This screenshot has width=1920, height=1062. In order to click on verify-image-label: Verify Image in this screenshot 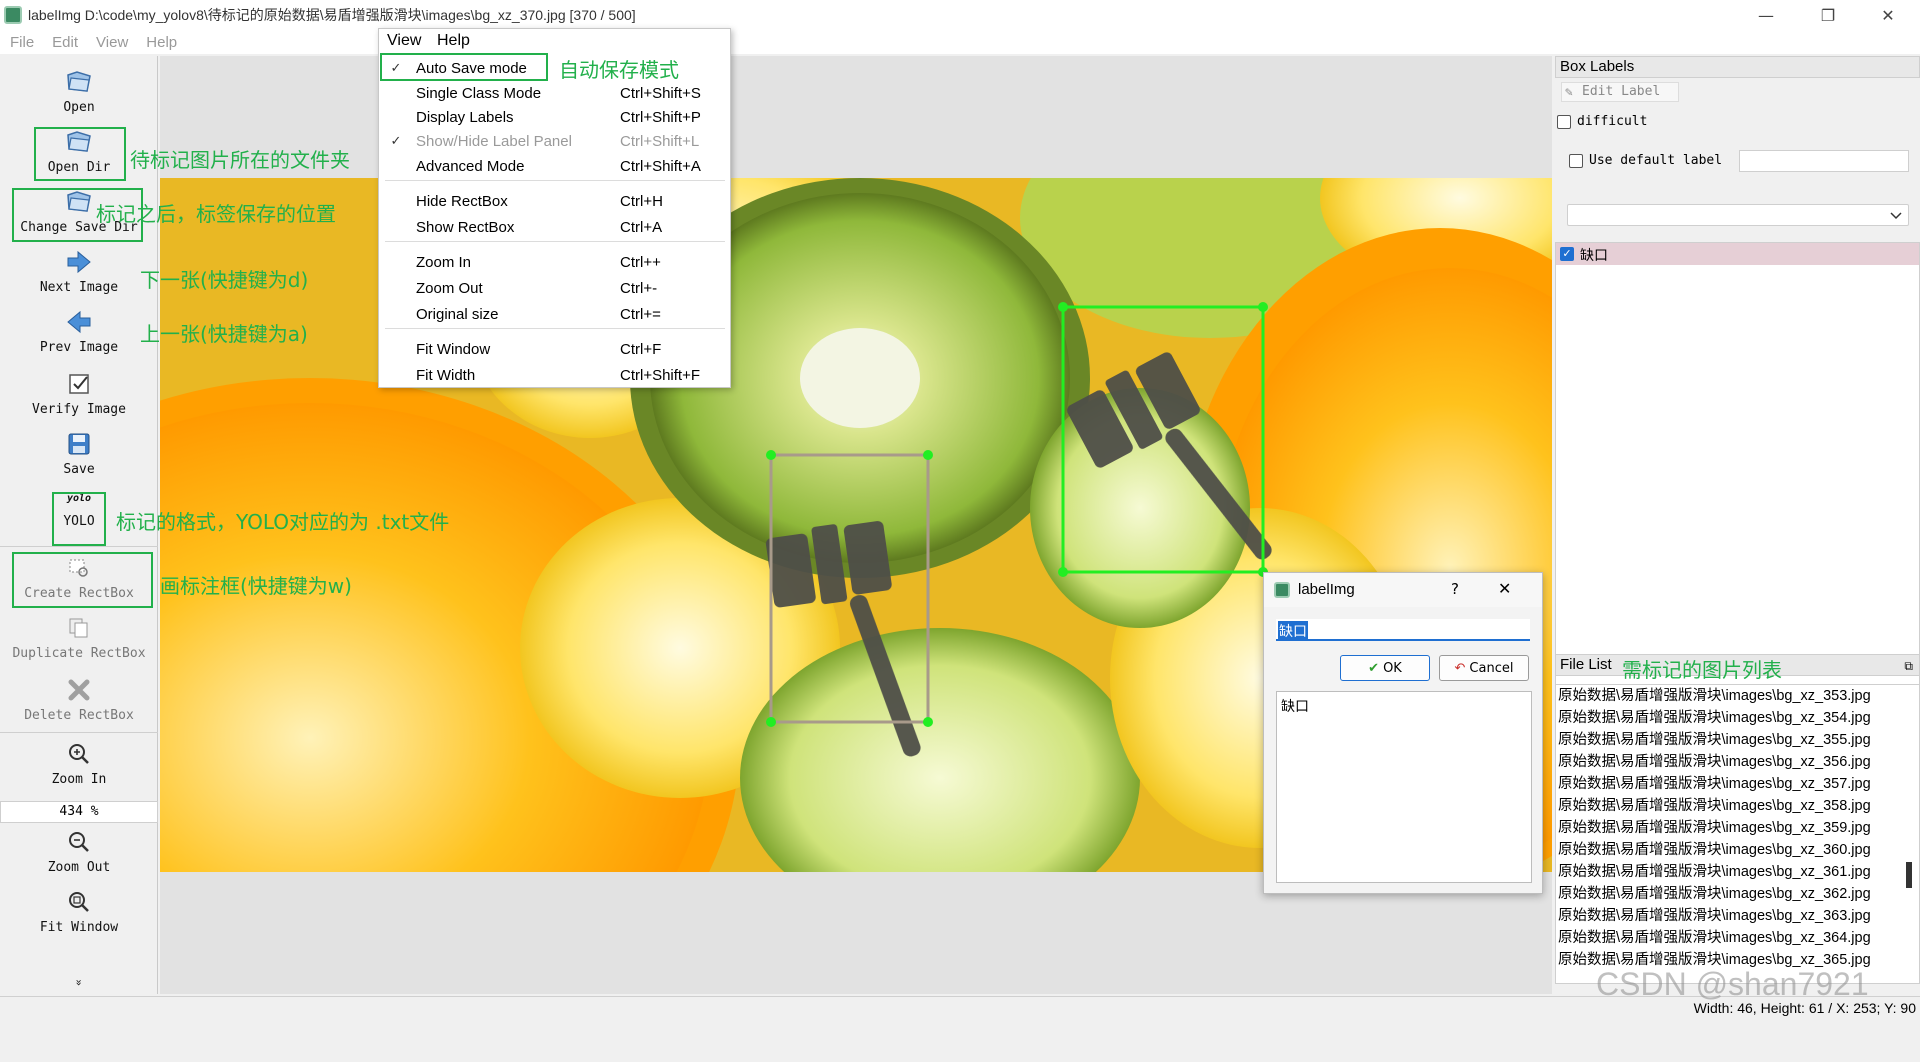, I will do `click(79, 409)`.